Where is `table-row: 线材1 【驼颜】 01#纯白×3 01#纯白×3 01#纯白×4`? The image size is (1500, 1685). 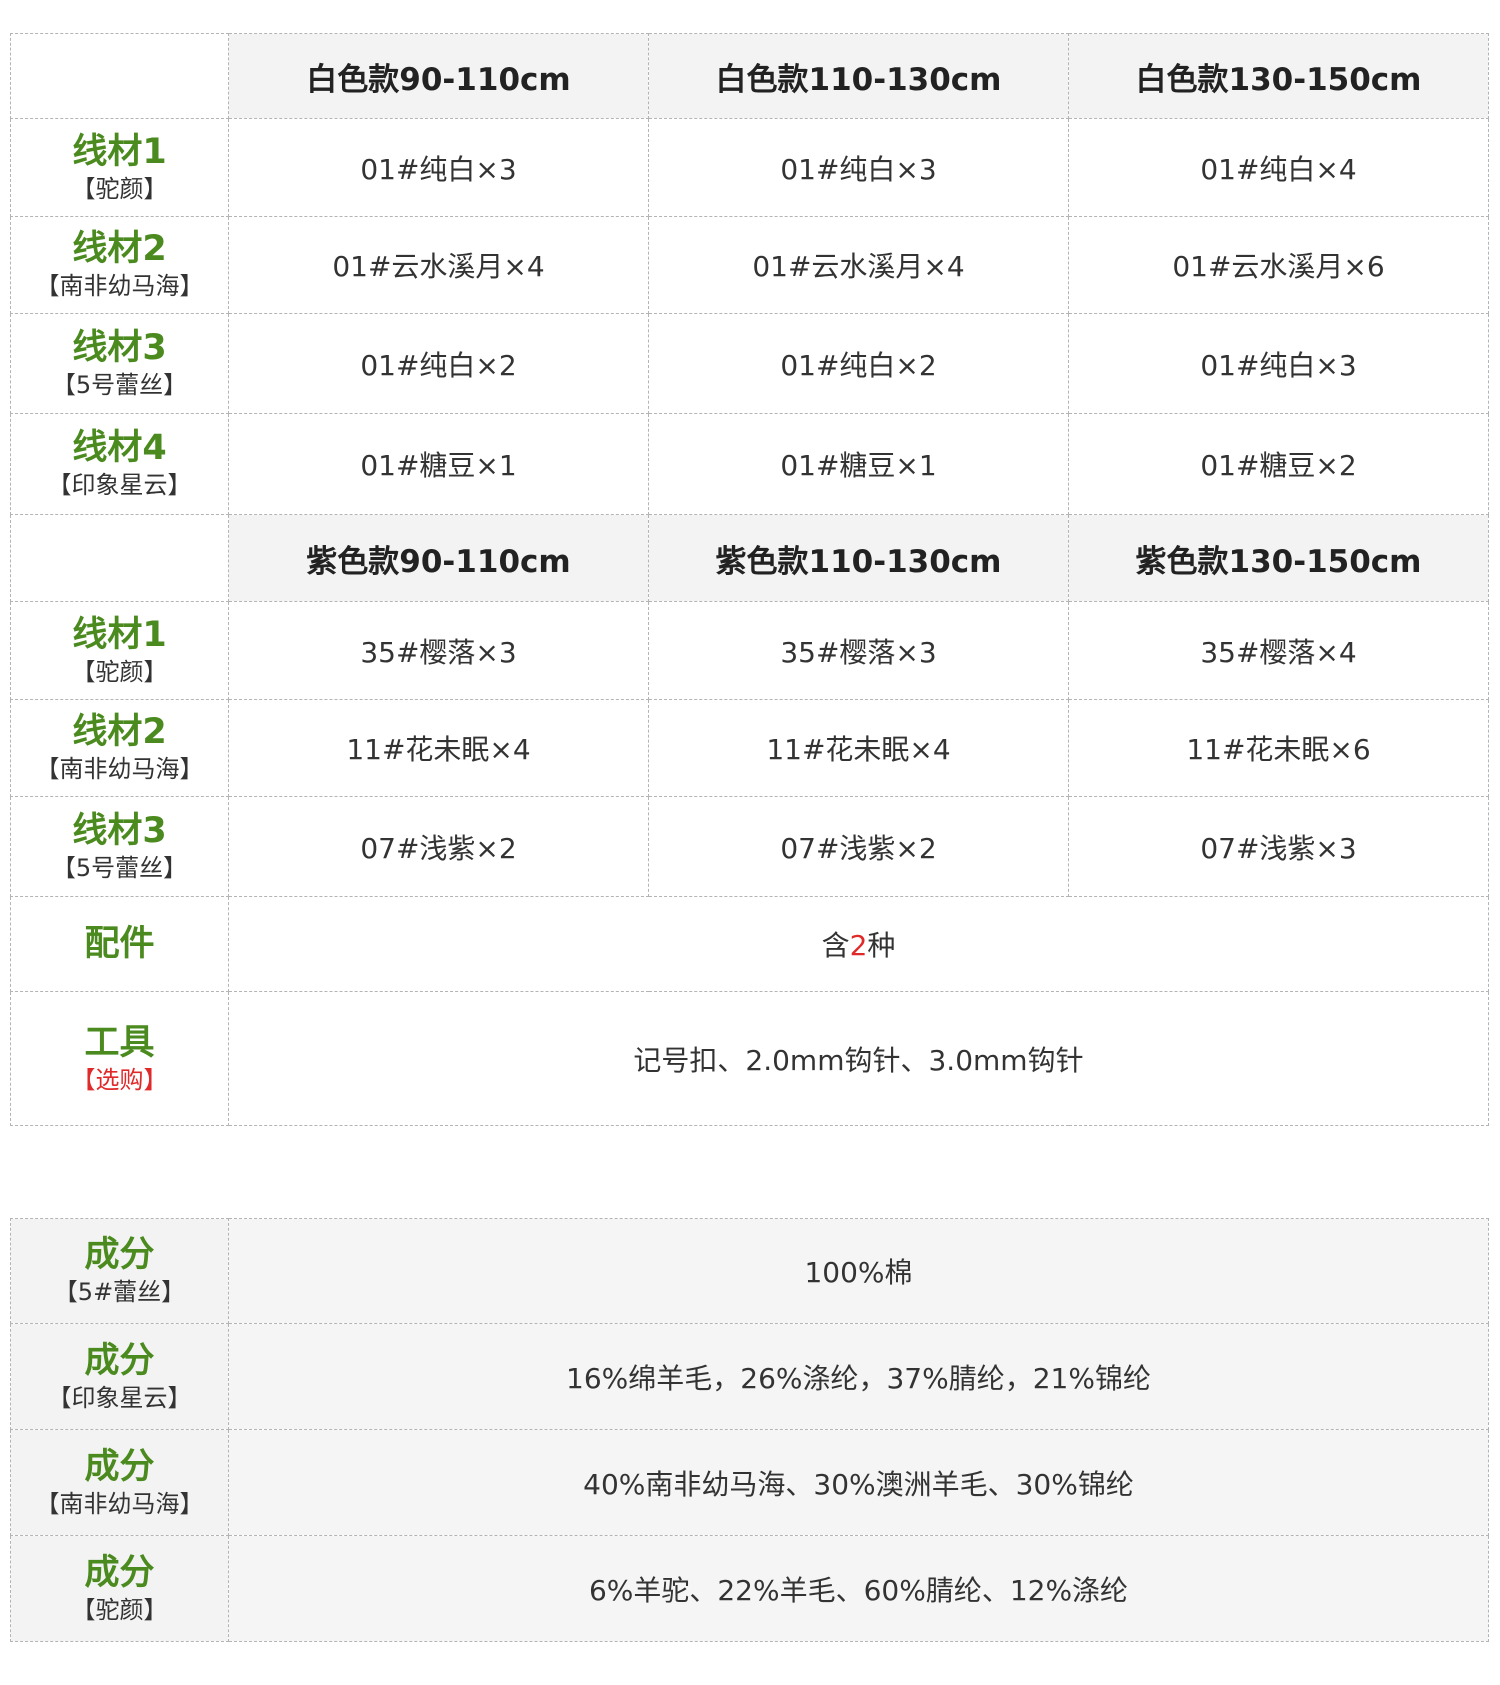 table-row: 线材1 【驼颜】 01#纯白×3 01#纯白×3 01#纯白×4 is located at coordinates (749, 167).